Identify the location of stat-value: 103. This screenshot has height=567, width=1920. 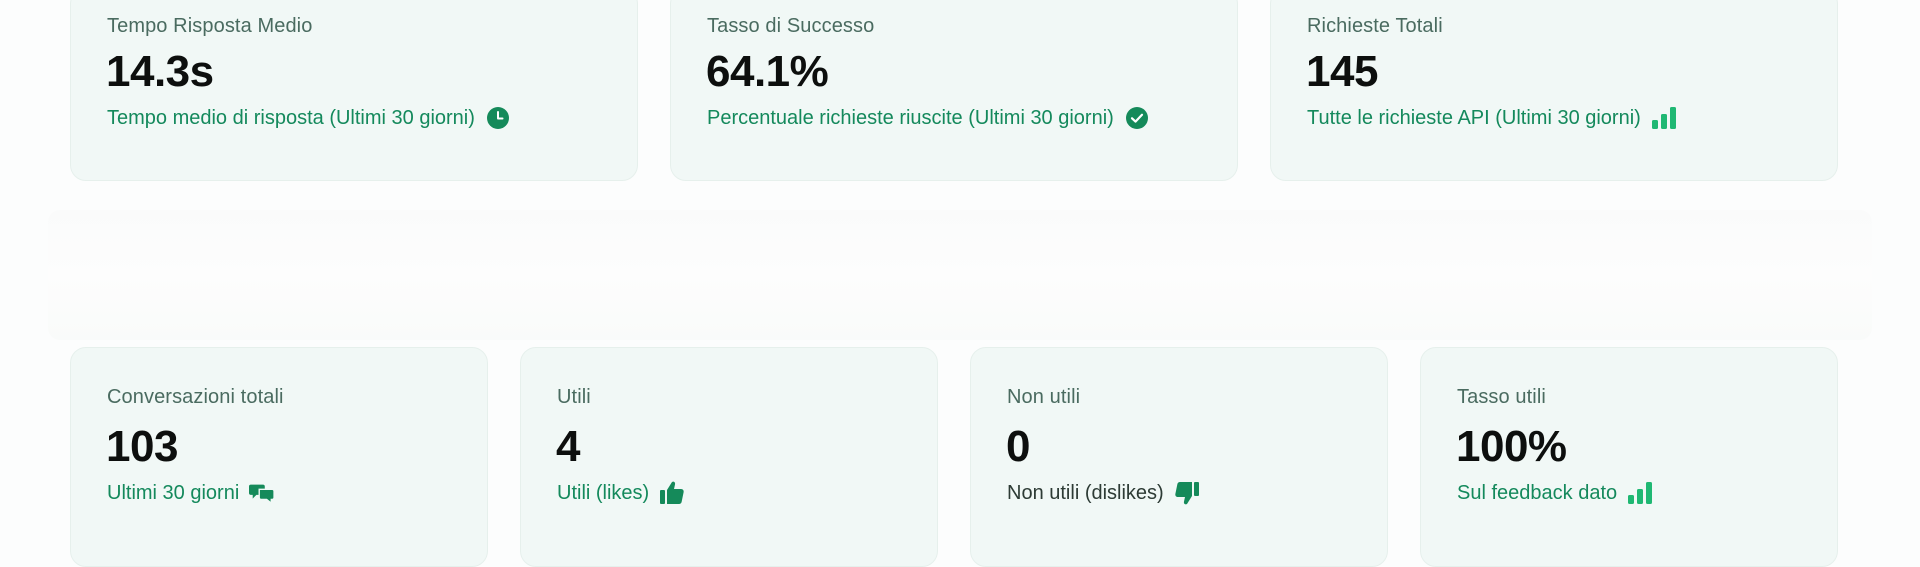
(142, 446).